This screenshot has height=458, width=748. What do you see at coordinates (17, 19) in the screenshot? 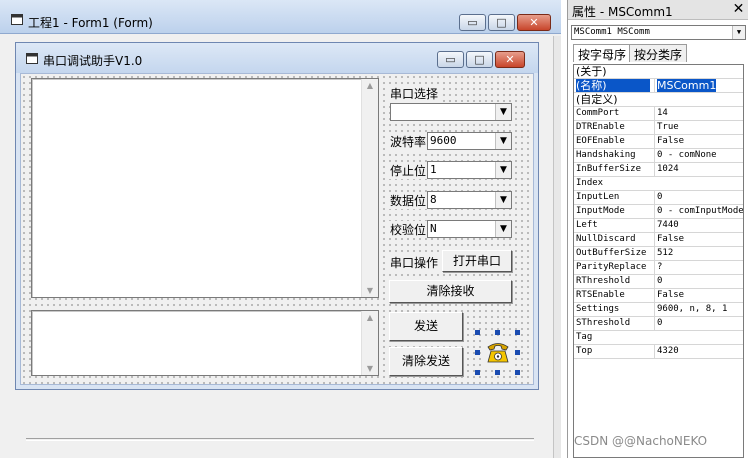
I see `form-icon` at bounding box center [17, 19].